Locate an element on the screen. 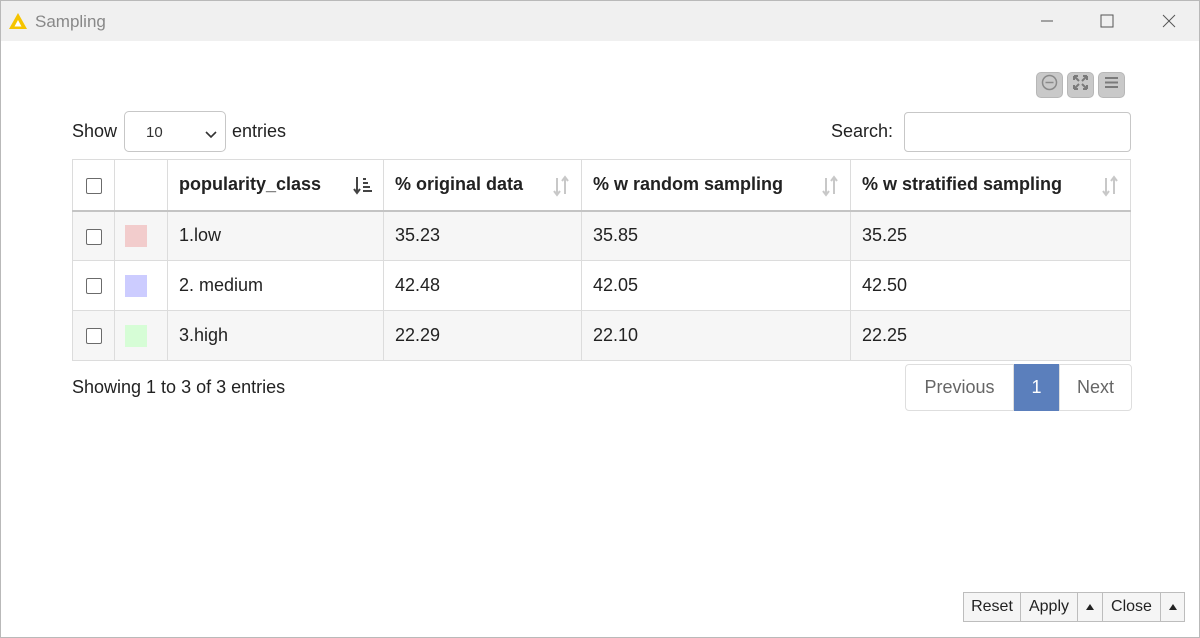 The width and height of the screenshot is (1200, 638). cell-stratified-sampling: 35.25 is located at coordinates (990, 235).